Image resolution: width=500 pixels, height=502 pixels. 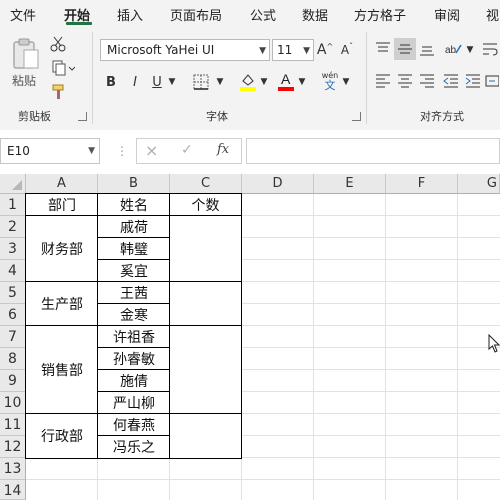 What do you see at coordinates (26, 53) in the screenshot?
I see `paste-icon` at bounding box center [26, 53].